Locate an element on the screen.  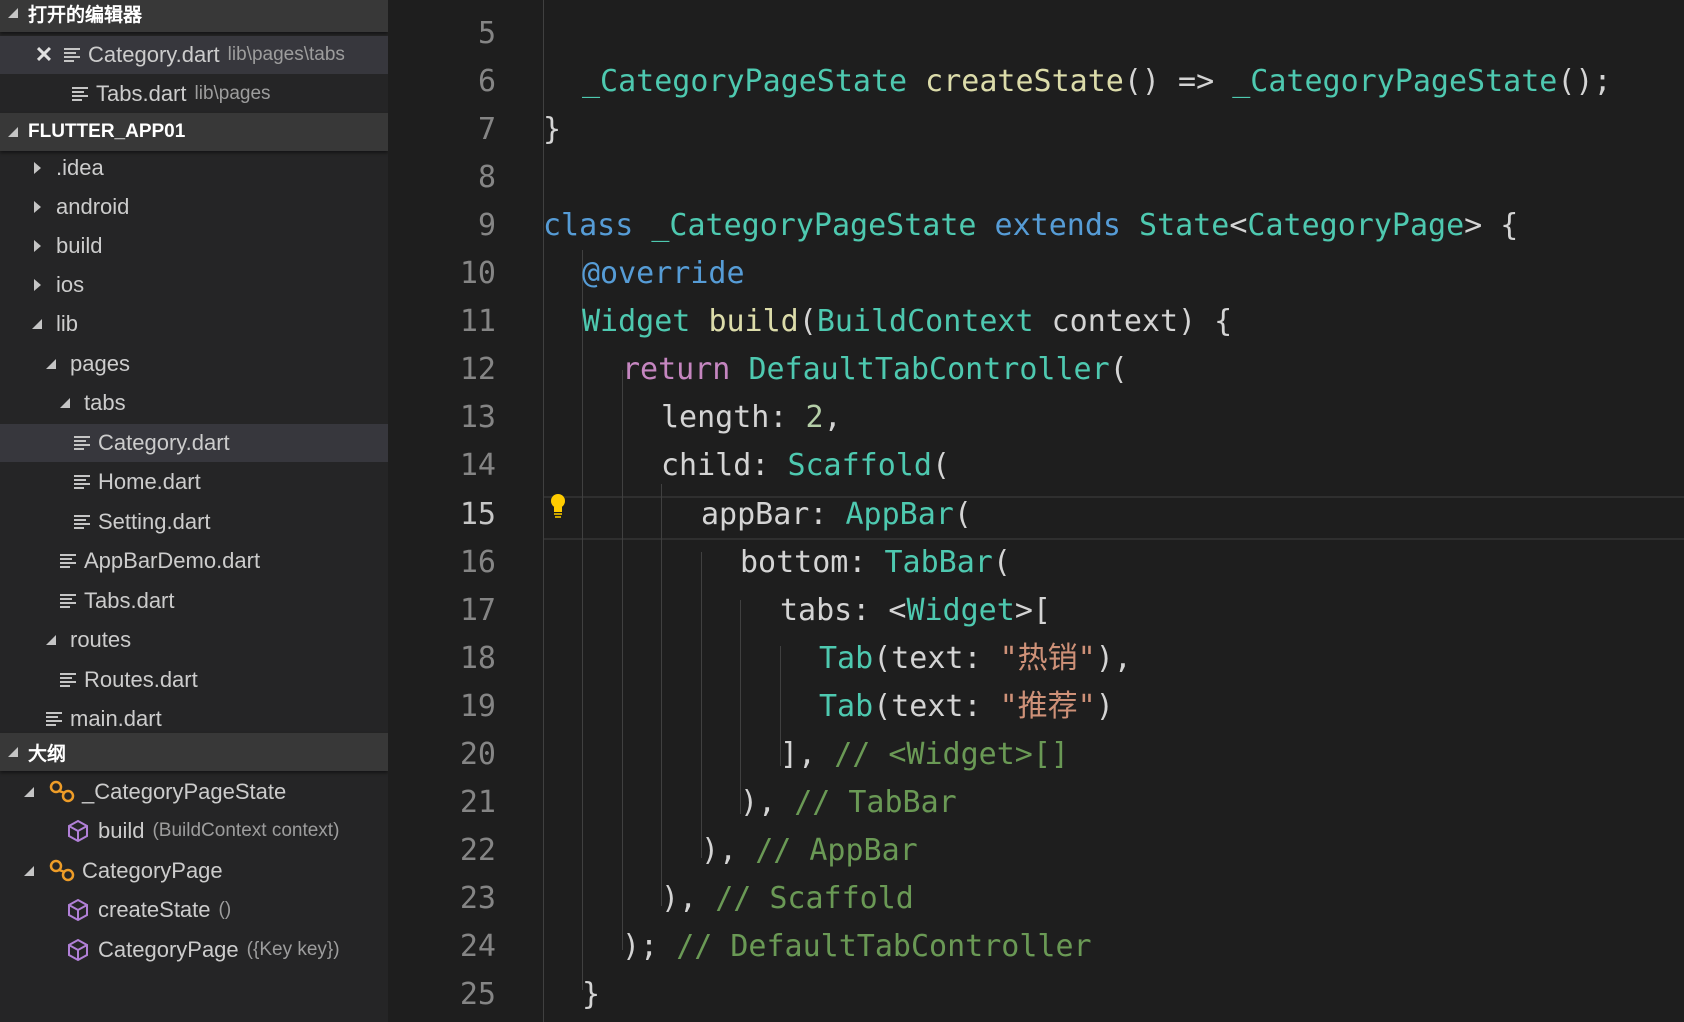
code-line: return DefaultTabController( is located at coordinates (875, 370).